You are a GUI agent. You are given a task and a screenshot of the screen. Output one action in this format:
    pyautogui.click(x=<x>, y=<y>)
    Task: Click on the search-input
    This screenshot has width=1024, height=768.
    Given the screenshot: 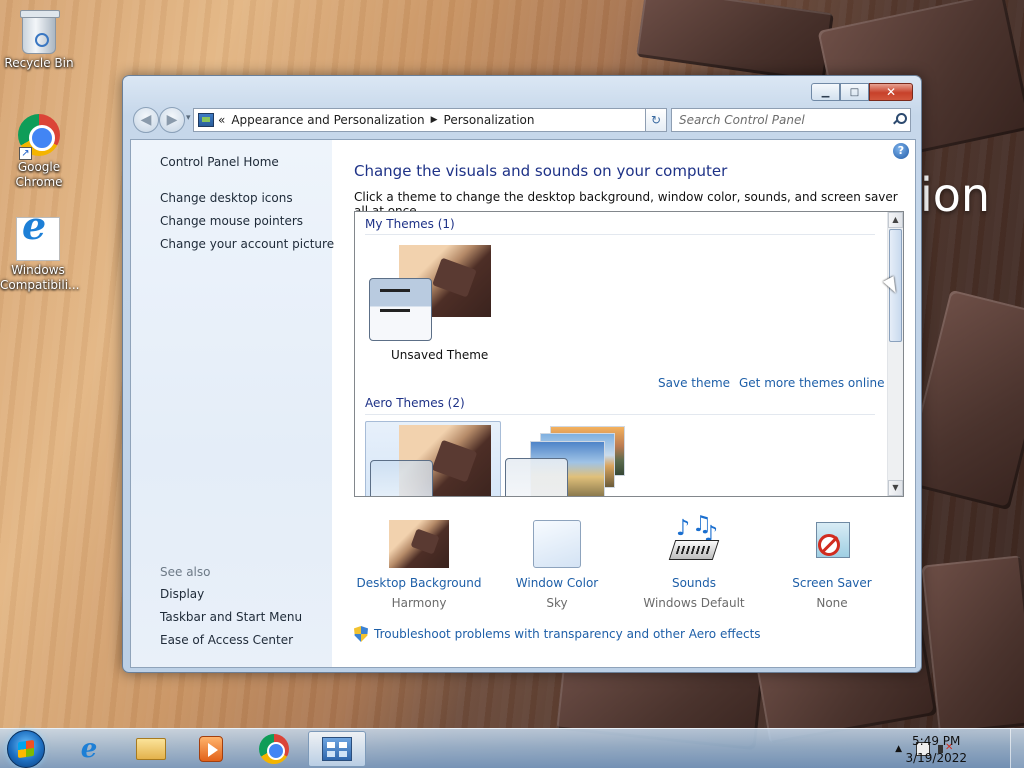 What is the action you would take?
    pyautogui.click(x=784, y=120)
    